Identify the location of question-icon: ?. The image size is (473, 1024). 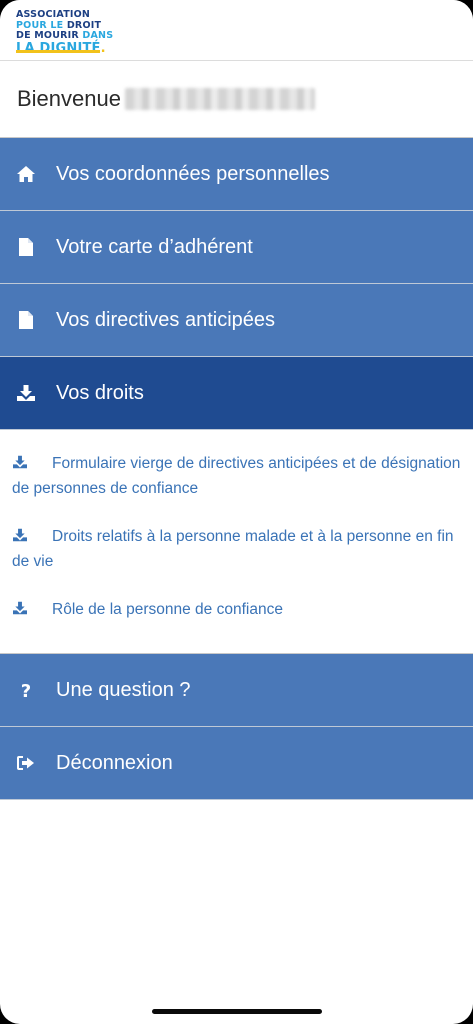
(28, 690).